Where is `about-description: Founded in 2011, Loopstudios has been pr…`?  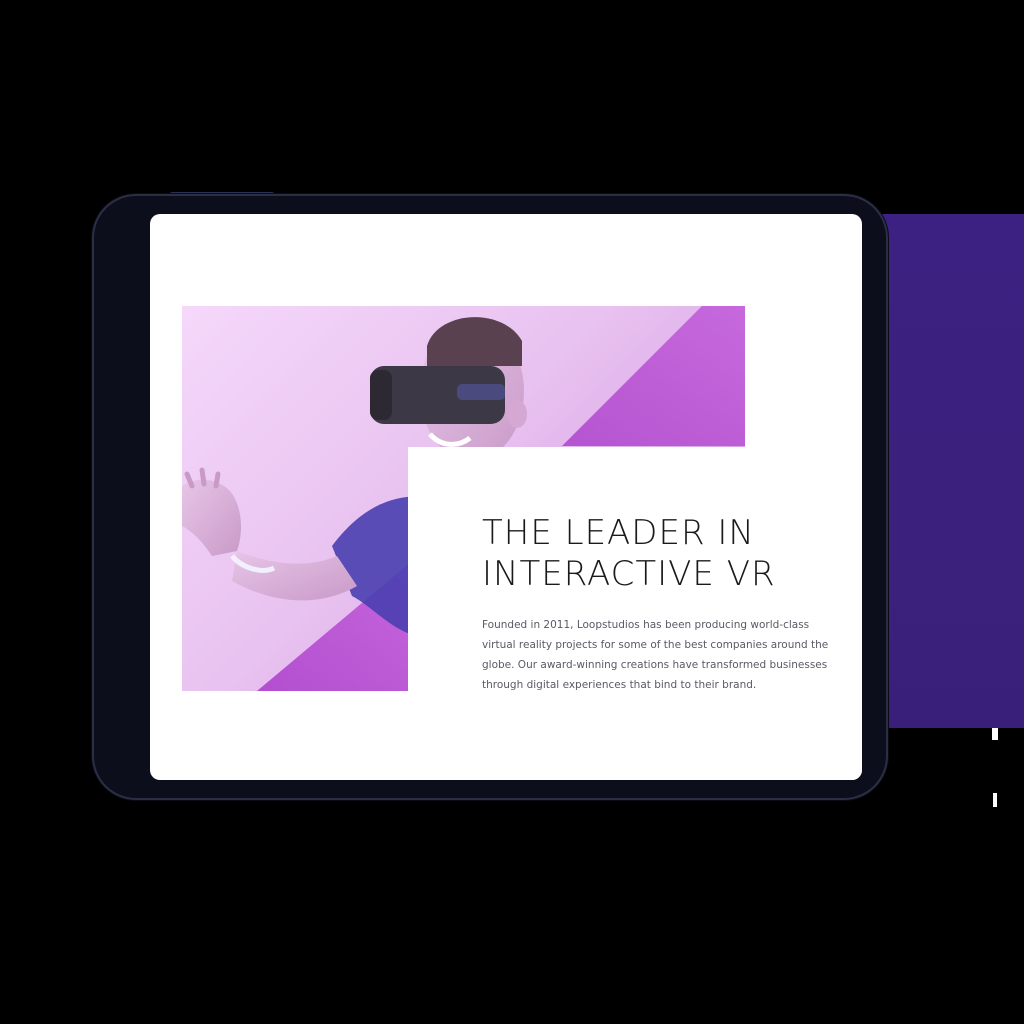
about-description: Founded in 2011, Loopstudios has been pr… is located at coordinates (655, 655).